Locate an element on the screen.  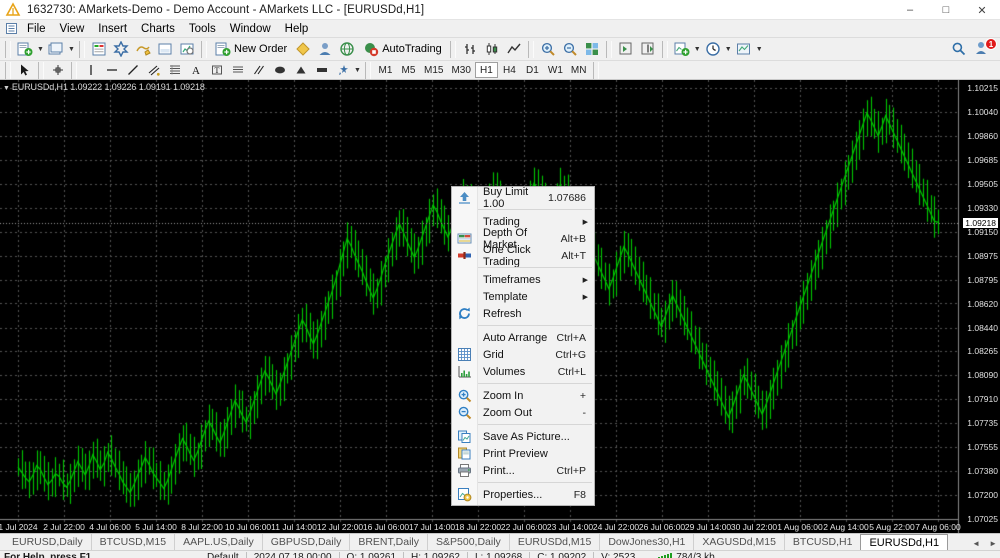
notifications-button: 1 is located at coordinates (985, 48).